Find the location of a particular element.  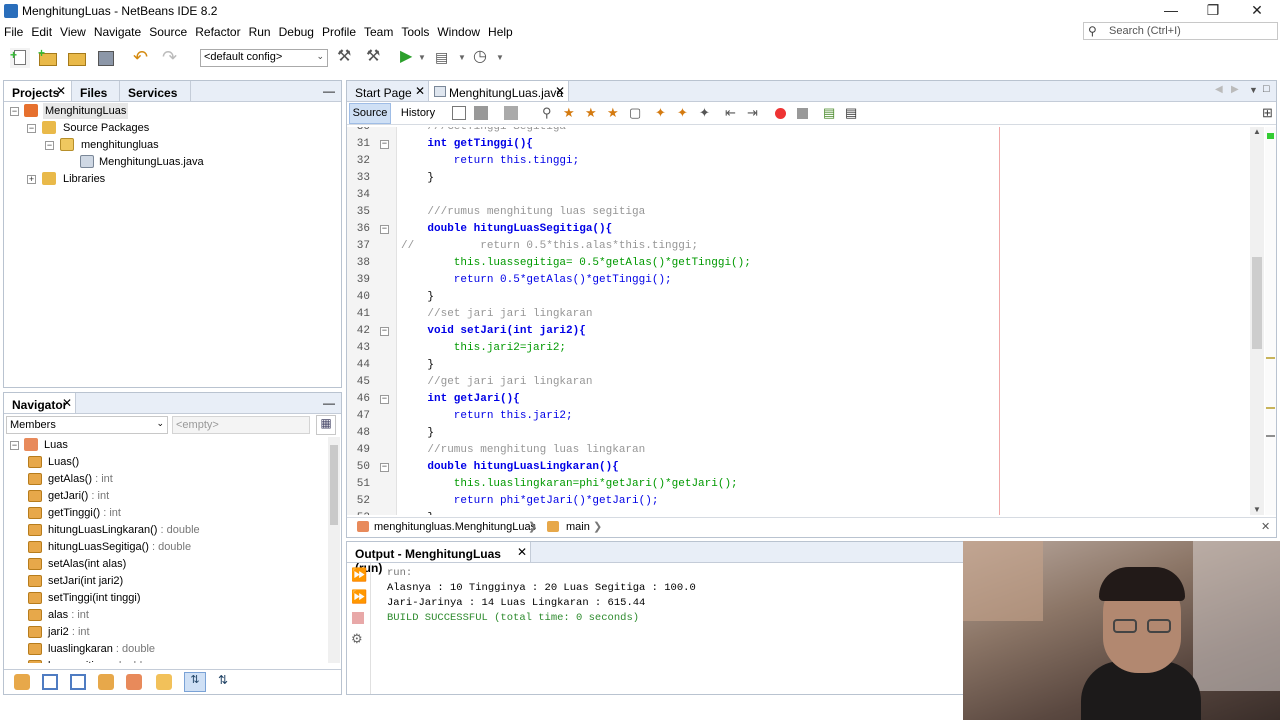

member-item: hitungLuasSegitiga() : double is located at coordinates (109, 547).